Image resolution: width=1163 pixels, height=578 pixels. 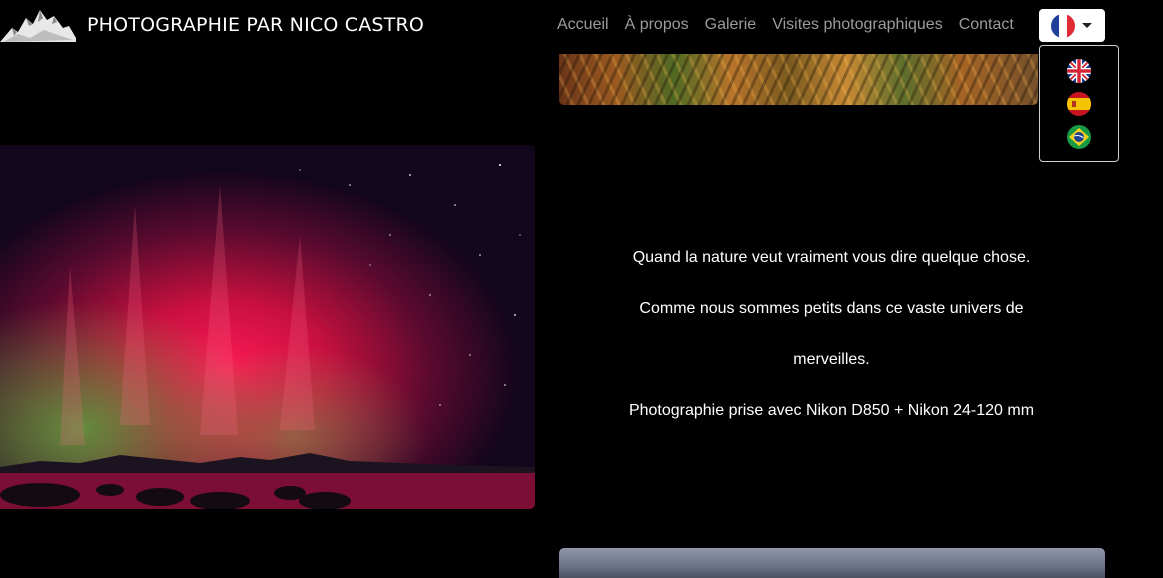 What do you see at coordinates (38, 26) in the screenshot?
I see `mountain-logo-icon` at bounding box center [38, 26].